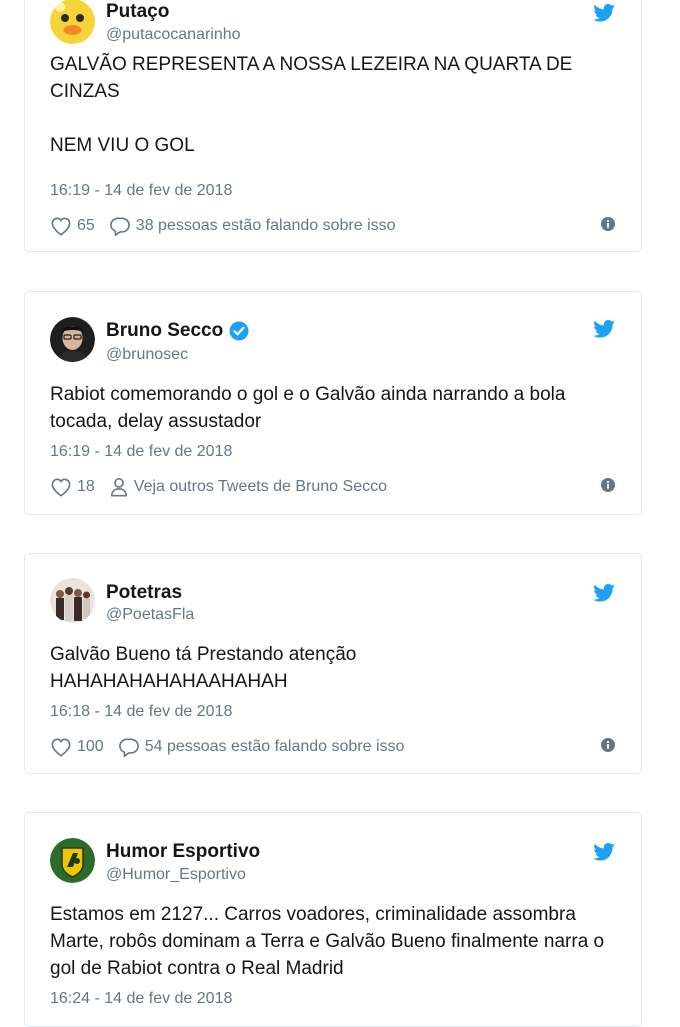 This screenshot has width=680, height=1027. I want to click on verified-badge-icon, so click(239, 331).